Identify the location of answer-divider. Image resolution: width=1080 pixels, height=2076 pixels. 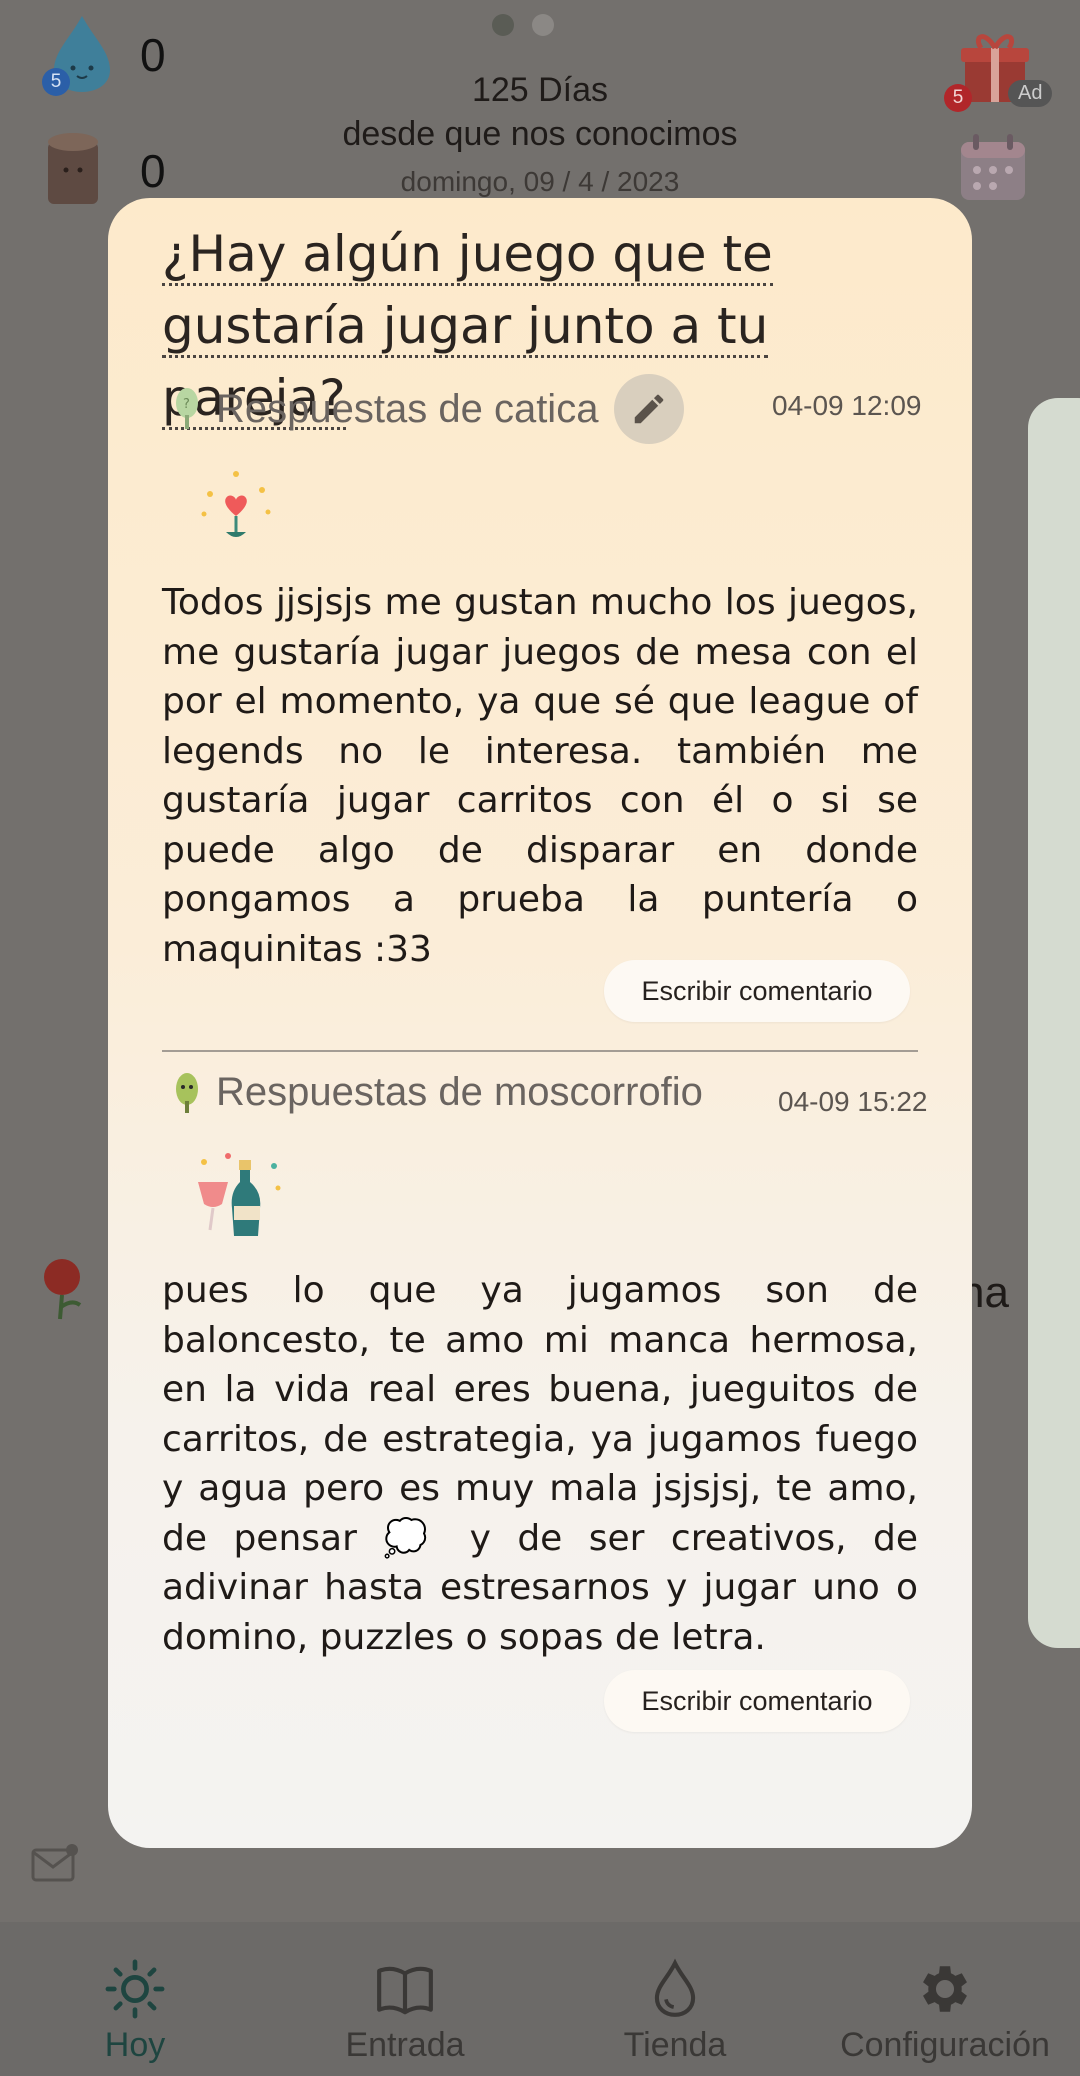
(540, 1051).